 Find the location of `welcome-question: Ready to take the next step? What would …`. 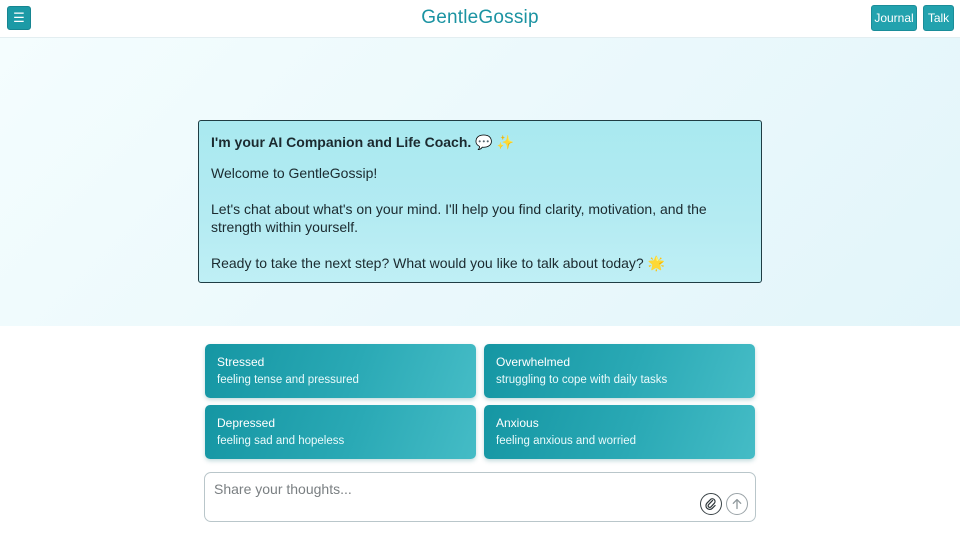

welcome-question: Ready to take the next step? What would … is located at coordinates (427, 263).